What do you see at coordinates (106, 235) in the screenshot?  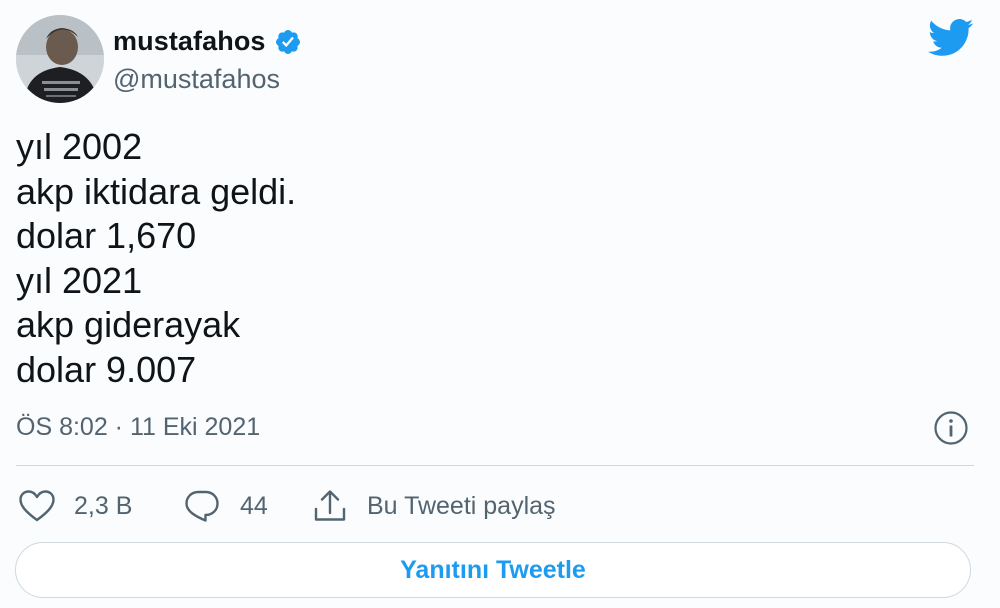 I see `tweet-text-line: dolar 1,670` at bounding box center [106, 235].